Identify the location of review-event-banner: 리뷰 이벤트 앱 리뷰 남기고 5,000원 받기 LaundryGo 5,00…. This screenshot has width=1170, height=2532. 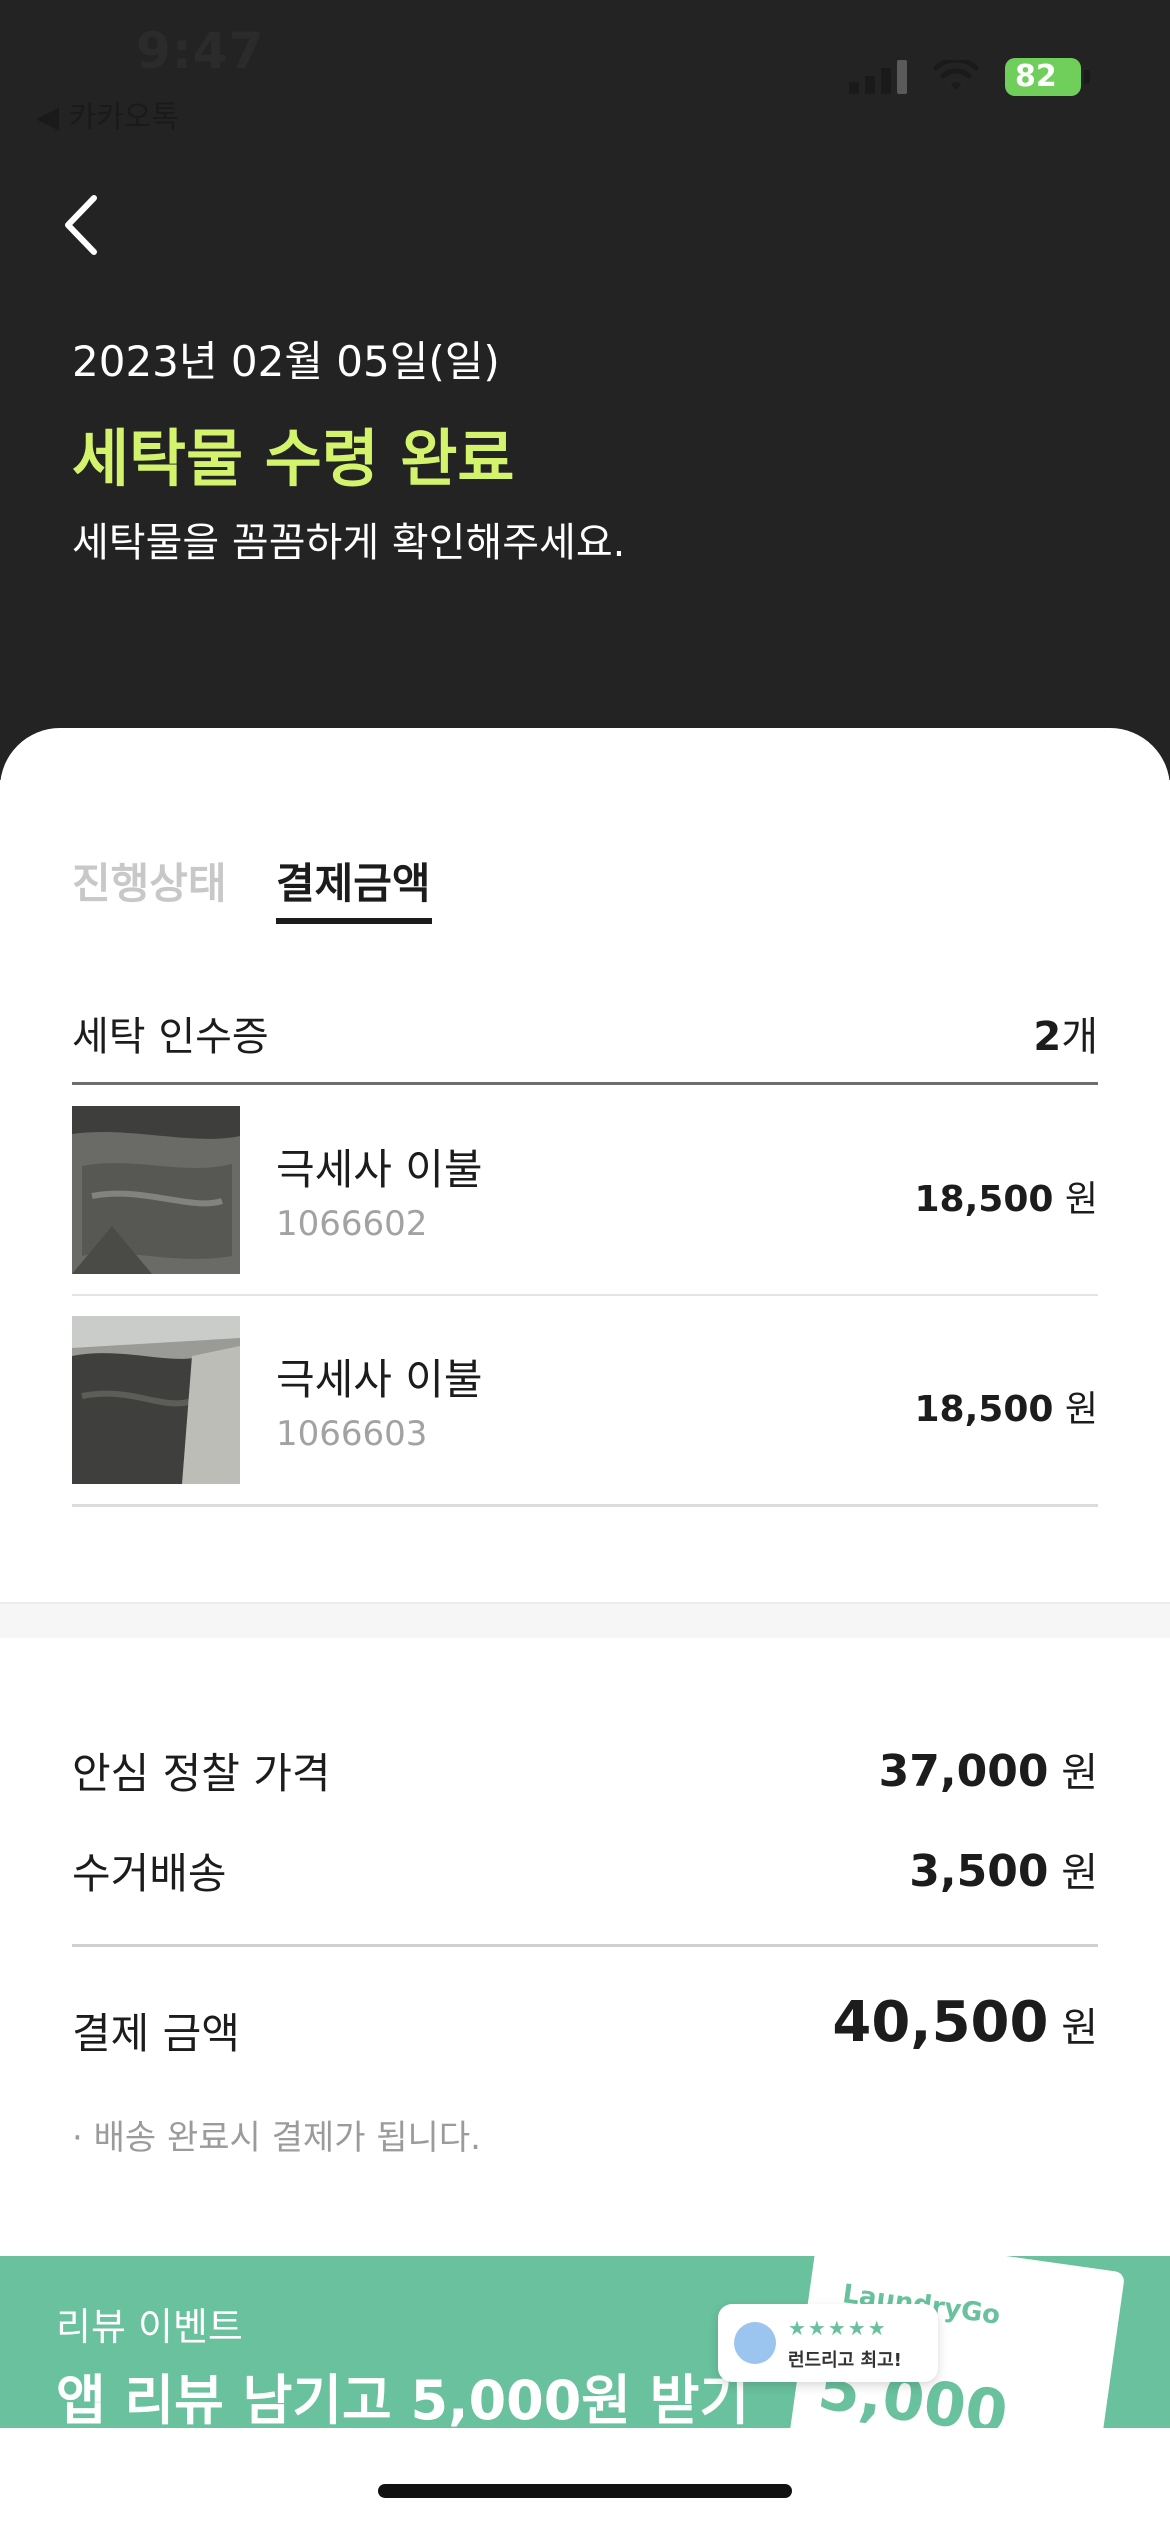
(585, 2342).